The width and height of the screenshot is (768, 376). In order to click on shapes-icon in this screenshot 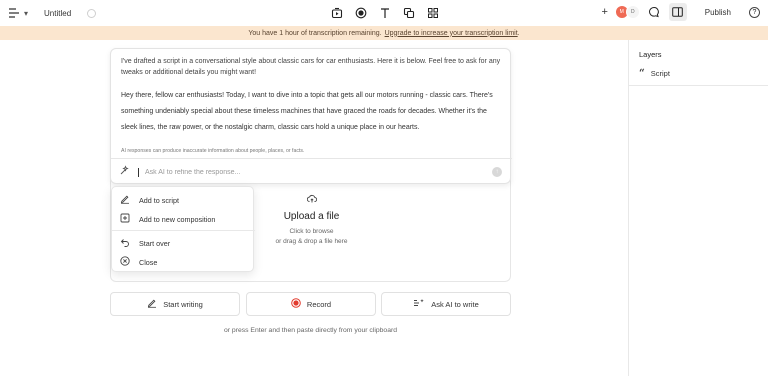, I will do `click(409, 13)`.